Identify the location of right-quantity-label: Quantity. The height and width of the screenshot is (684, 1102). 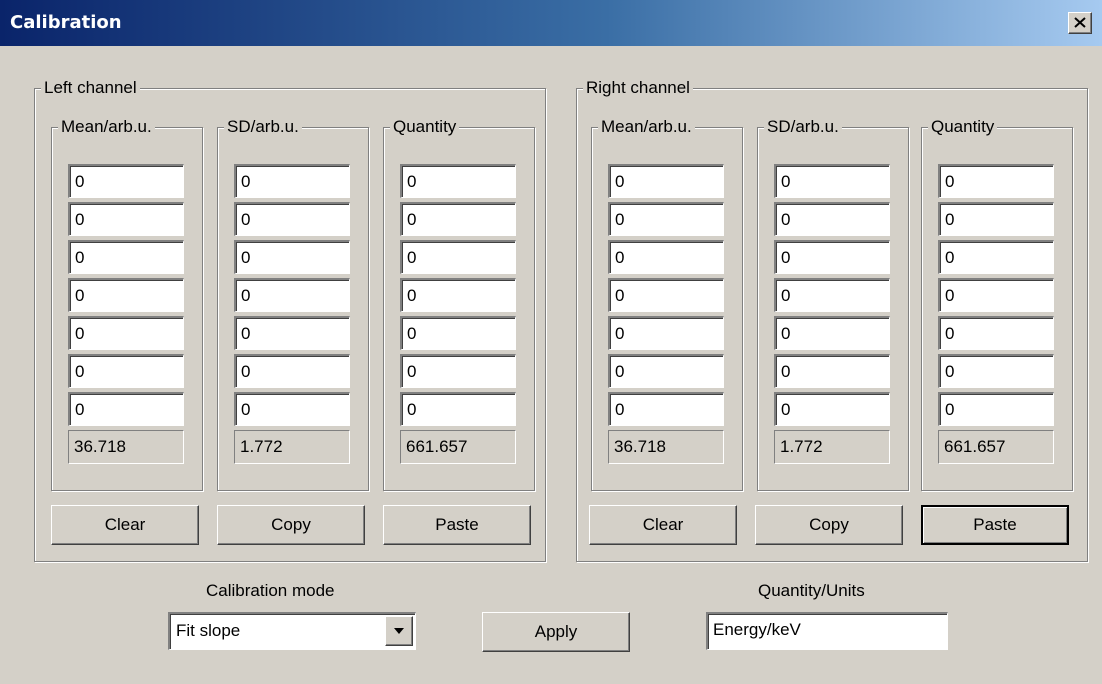
(963, 127).